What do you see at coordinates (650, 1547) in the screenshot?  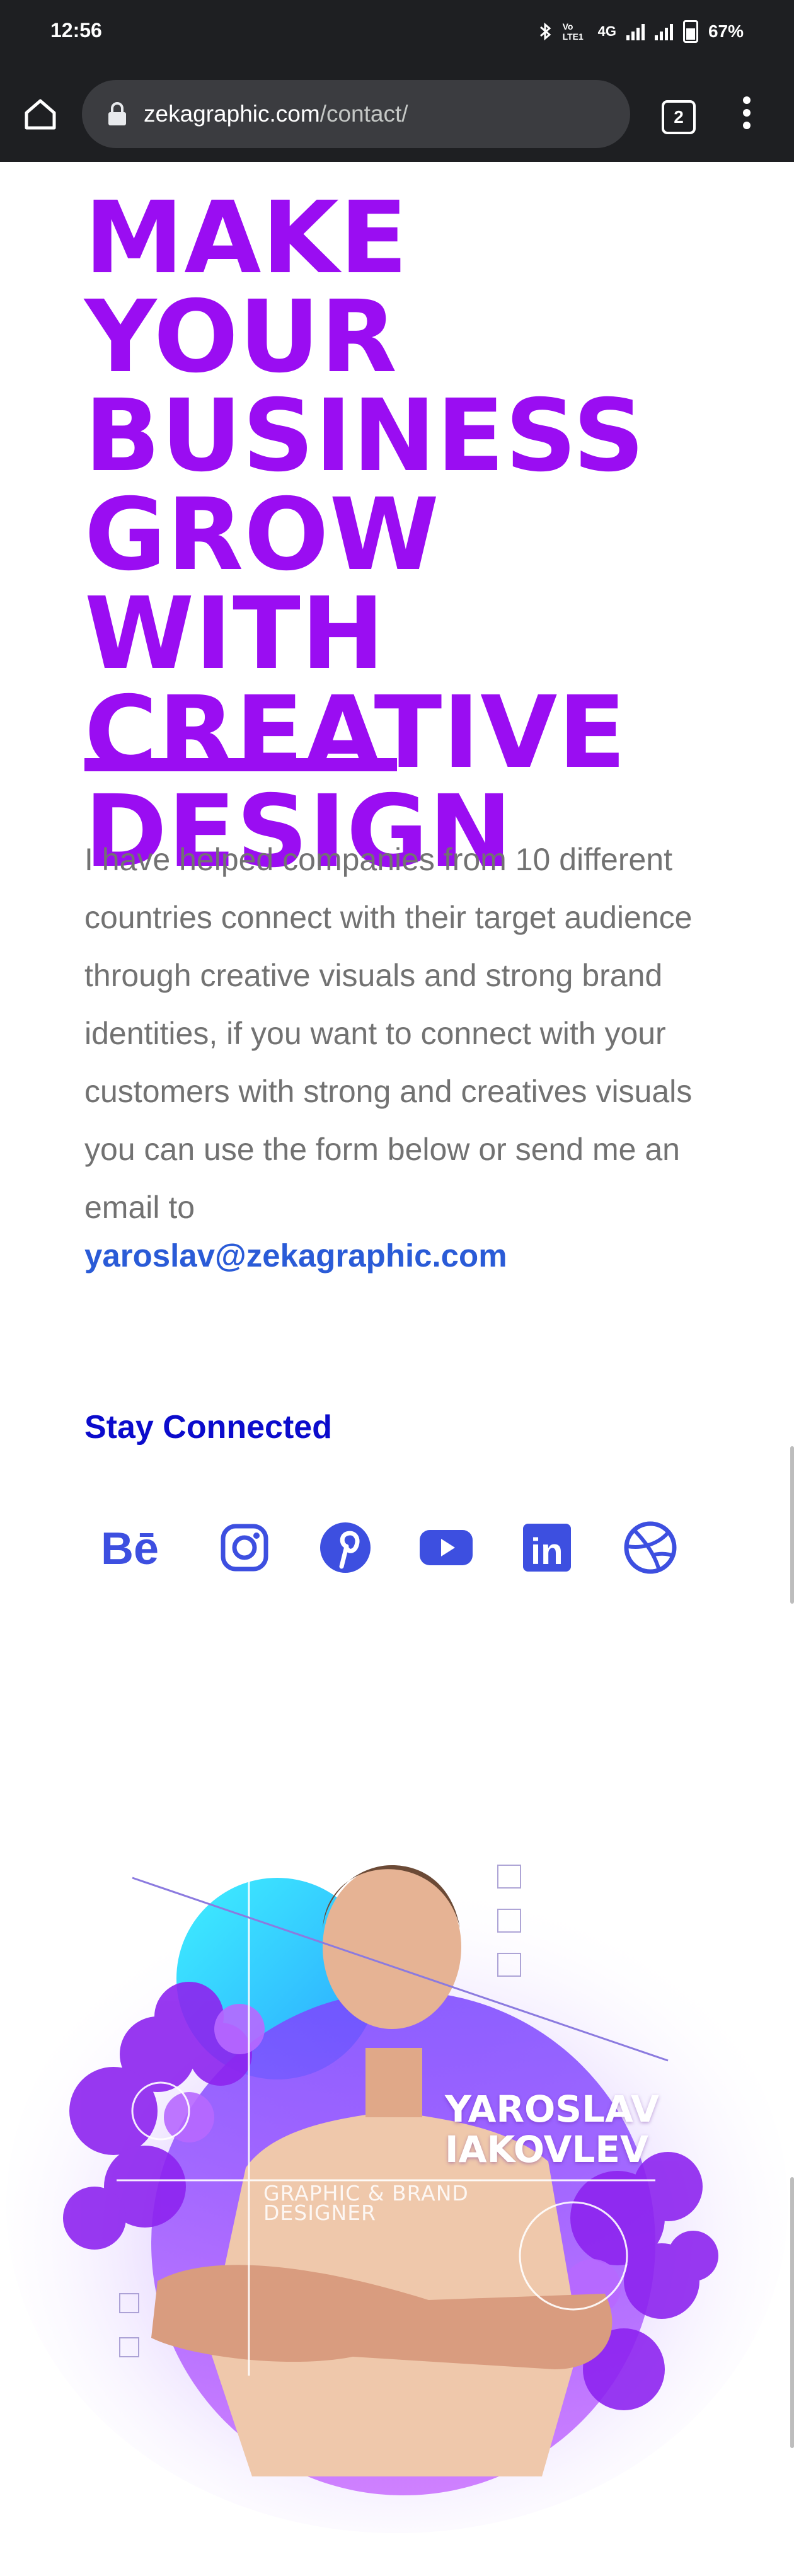 I see `dribbble-icon` at bounding box center [650, 1547].